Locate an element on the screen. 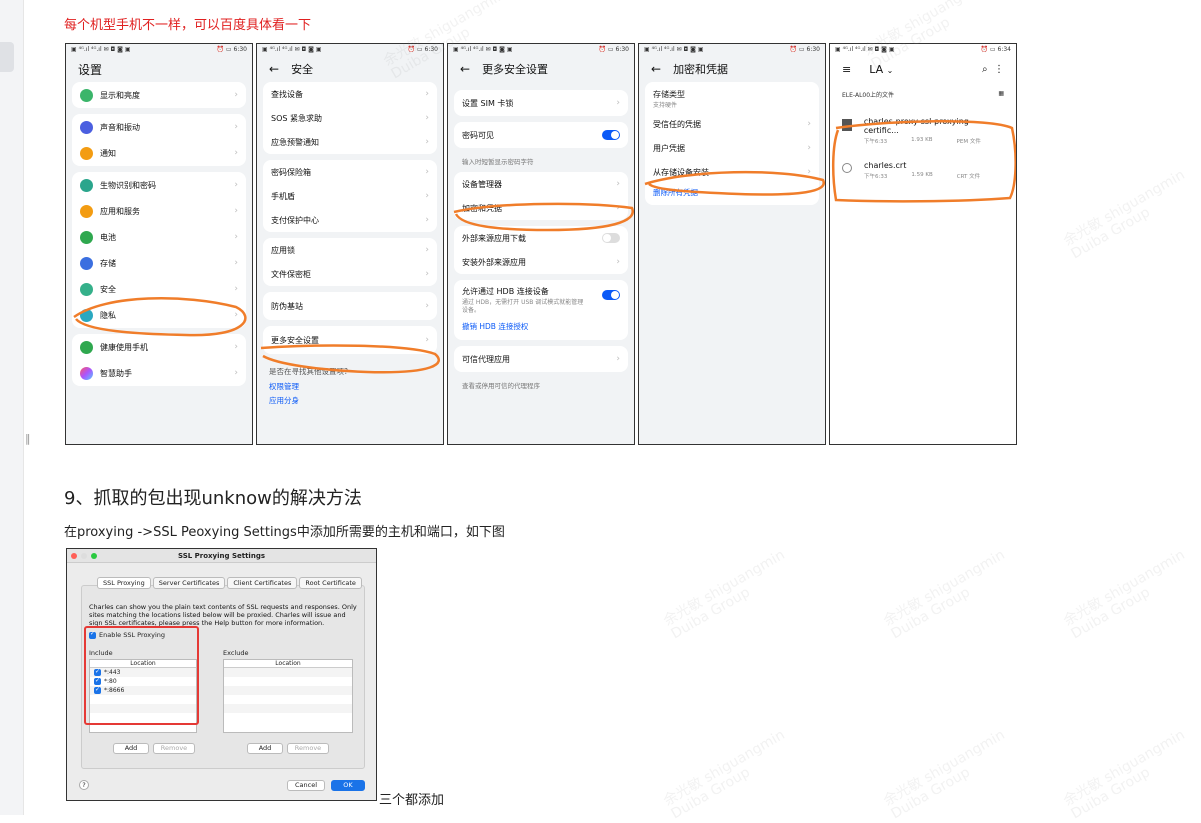  status-bar: ▣ ⁴ᴳ.ıl ⁴ᴳ.ıl ✉ ◘ ◙ ▣ ⏰ ▭ 6:34 is located at coordinates (923, 49).